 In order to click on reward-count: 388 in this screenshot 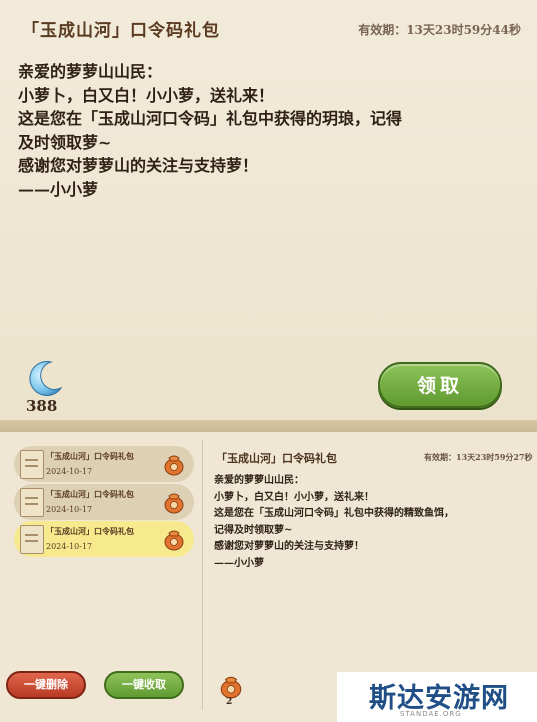, I will do `click(42, 406)`.